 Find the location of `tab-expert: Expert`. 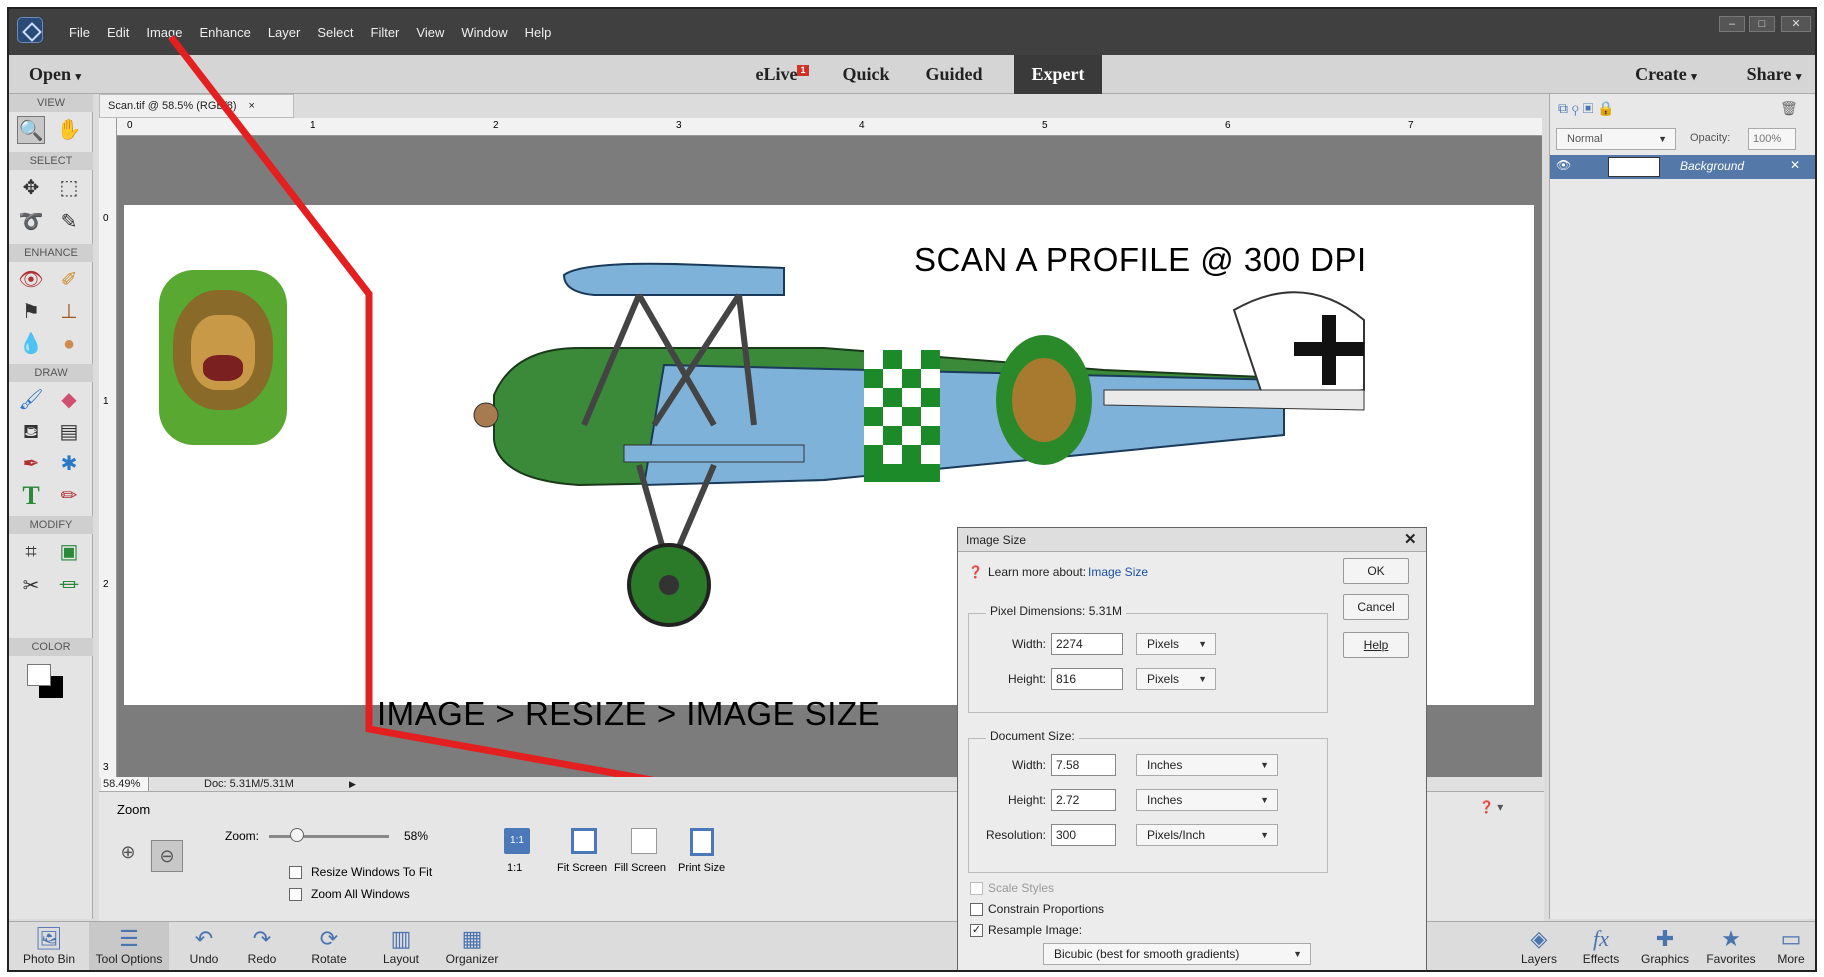

tab-expert: Expert is located at coordinates (1058, 74).